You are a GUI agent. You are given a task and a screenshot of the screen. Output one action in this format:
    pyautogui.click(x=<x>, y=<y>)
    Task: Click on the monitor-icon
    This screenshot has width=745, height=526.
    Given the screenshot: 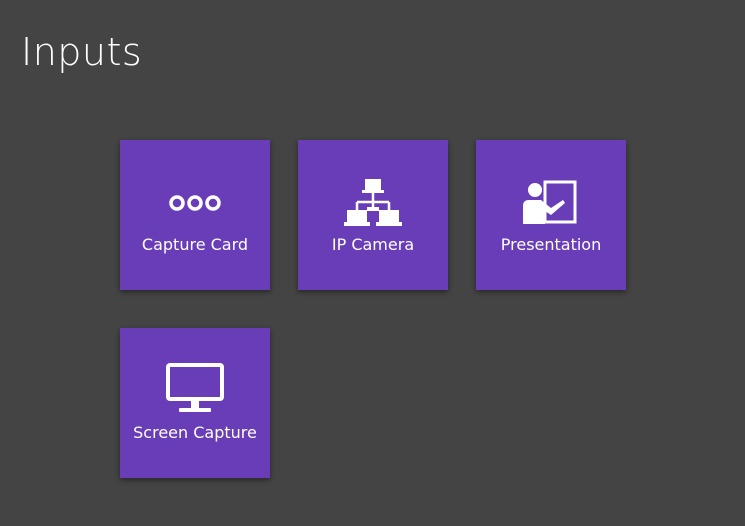 What is the action you would take?
    pyautogui.click(x=195, y=389)
    